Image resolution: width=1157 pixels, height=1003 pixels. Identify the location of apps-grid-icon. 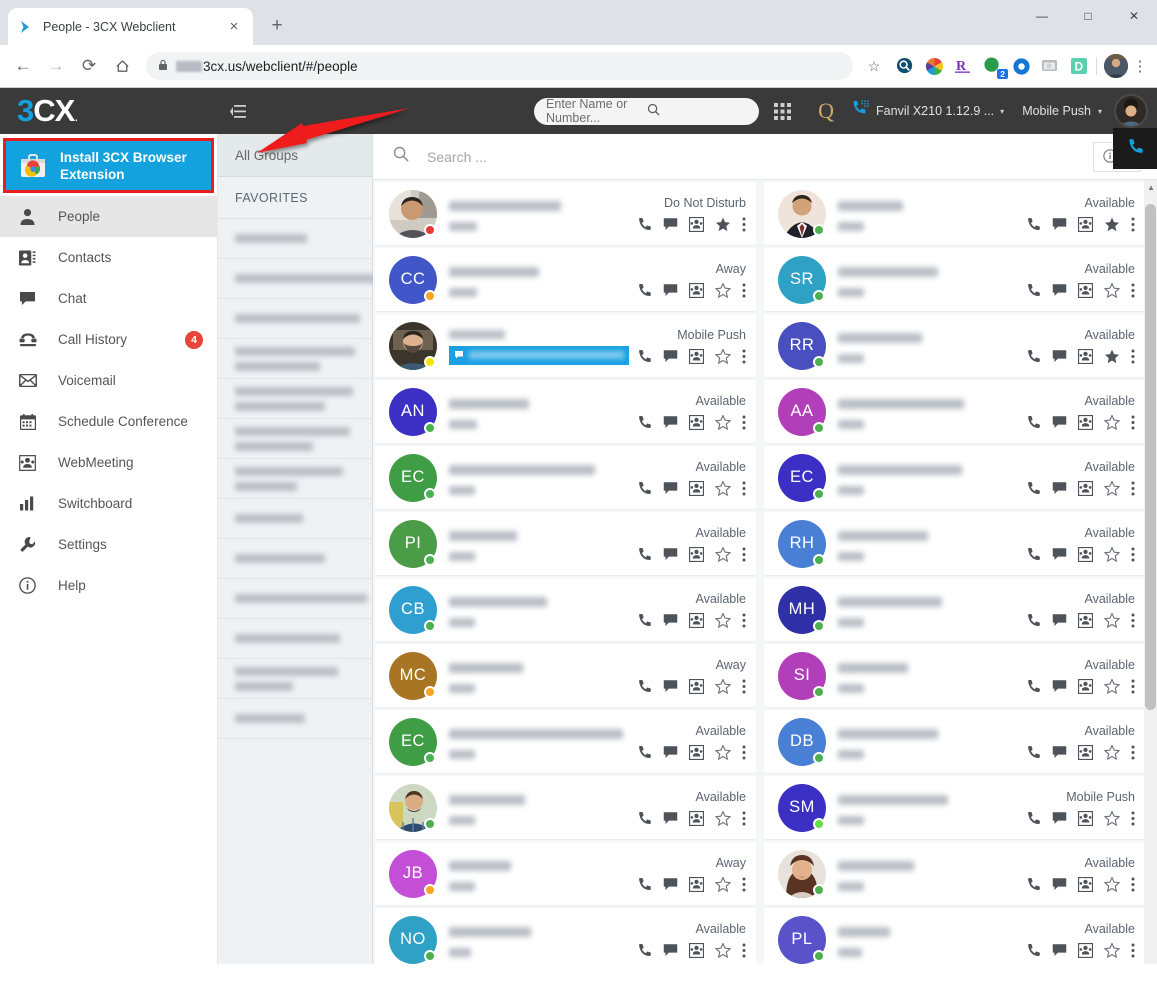
(782, 111).